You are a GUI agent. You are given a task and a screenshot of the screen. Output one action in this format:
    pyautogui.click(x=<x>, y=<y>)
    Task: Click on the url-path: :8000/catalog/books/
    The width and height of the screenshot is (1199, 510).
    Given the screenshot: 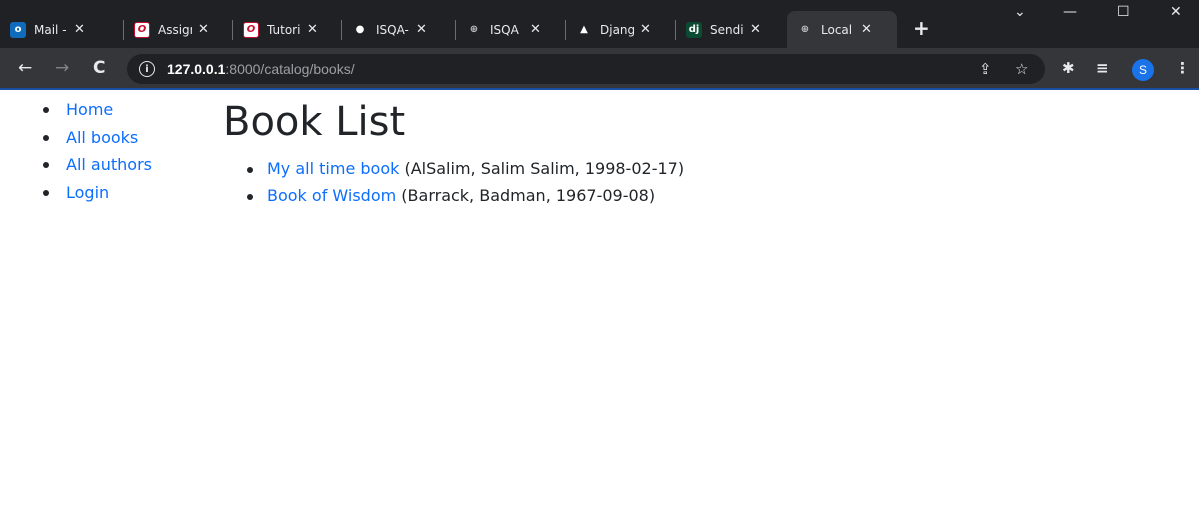 What is the action you would take?
    pyautogui.click(x=290, y=69)
    